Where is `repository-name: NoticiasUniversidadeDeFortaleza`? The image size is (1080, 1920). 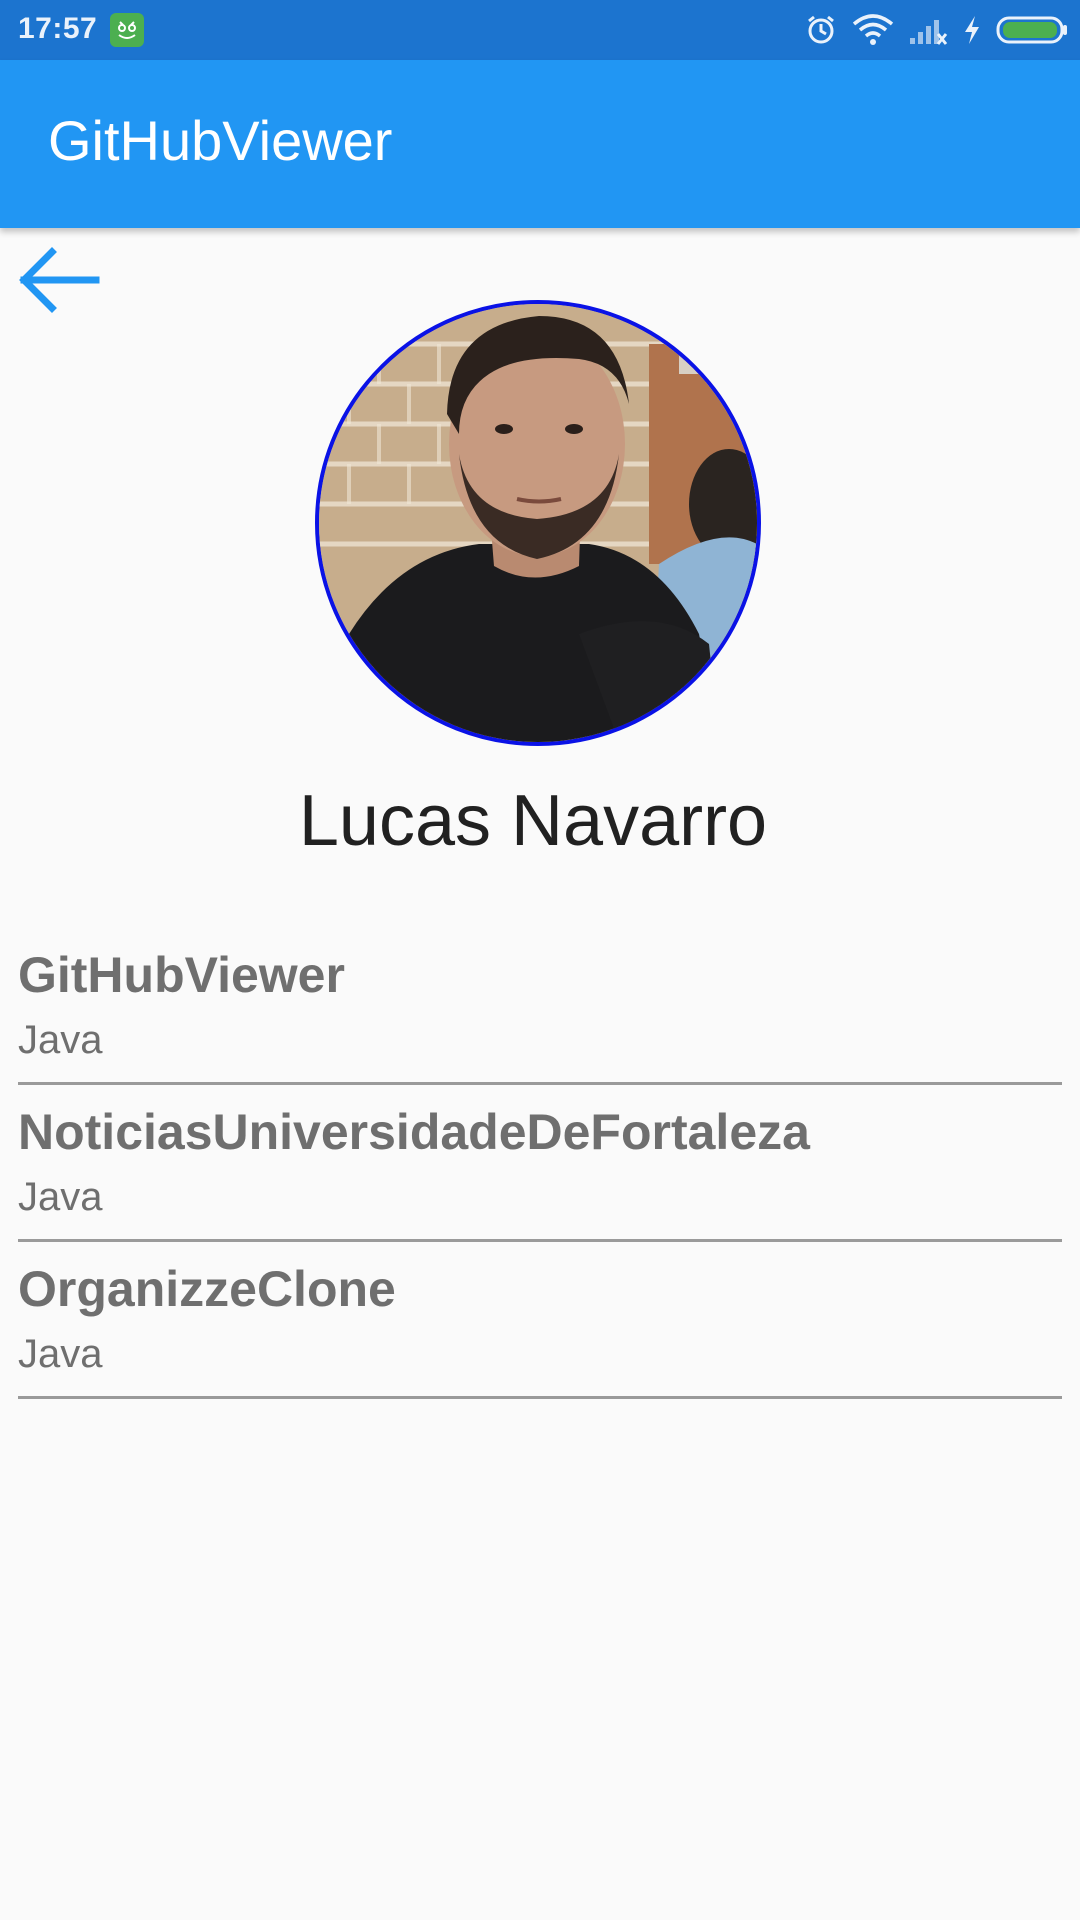
repository-name: NoticiasUniversidadeDeFortaleza is located at coordinates (414, 1132).